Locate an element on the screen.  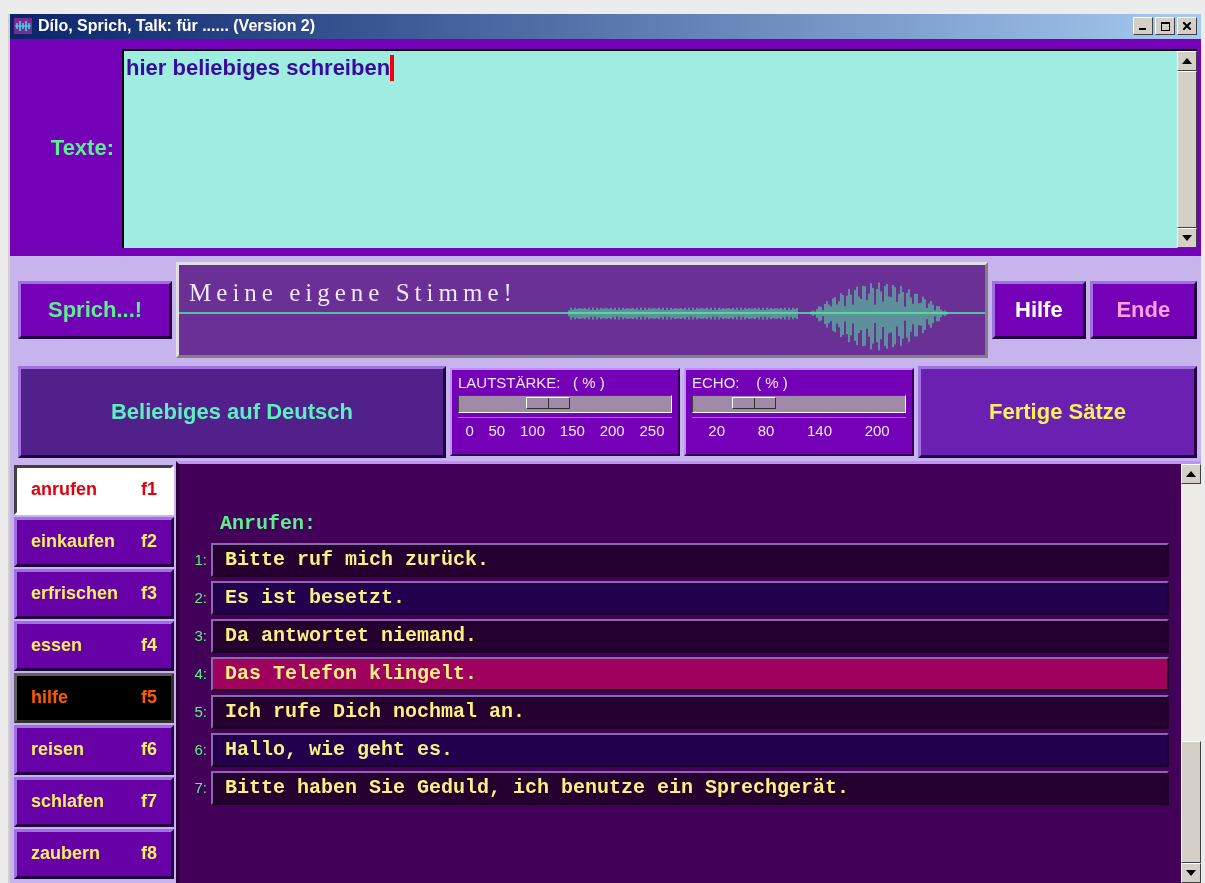
category-tab: reisen f6 is located at coordinates (94, 750).